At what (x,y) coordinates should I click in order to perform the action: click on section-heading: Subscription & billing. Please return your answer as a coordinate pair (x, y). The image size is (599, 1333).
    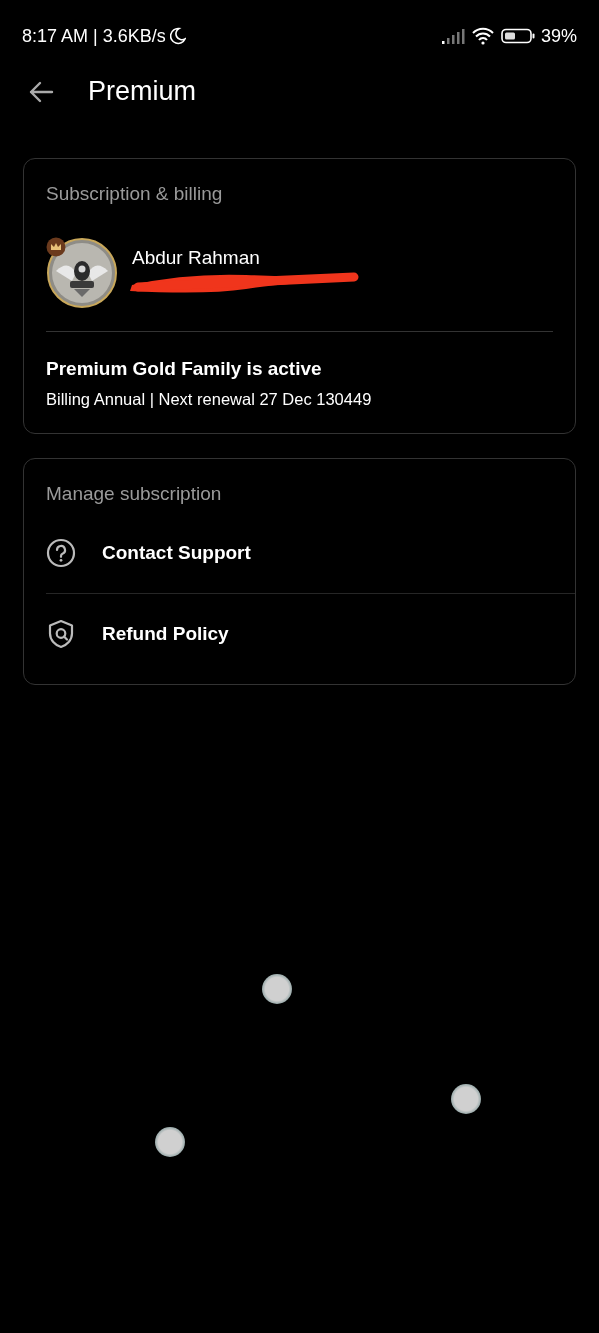
    Looking at the image, I should click on (135, 194).